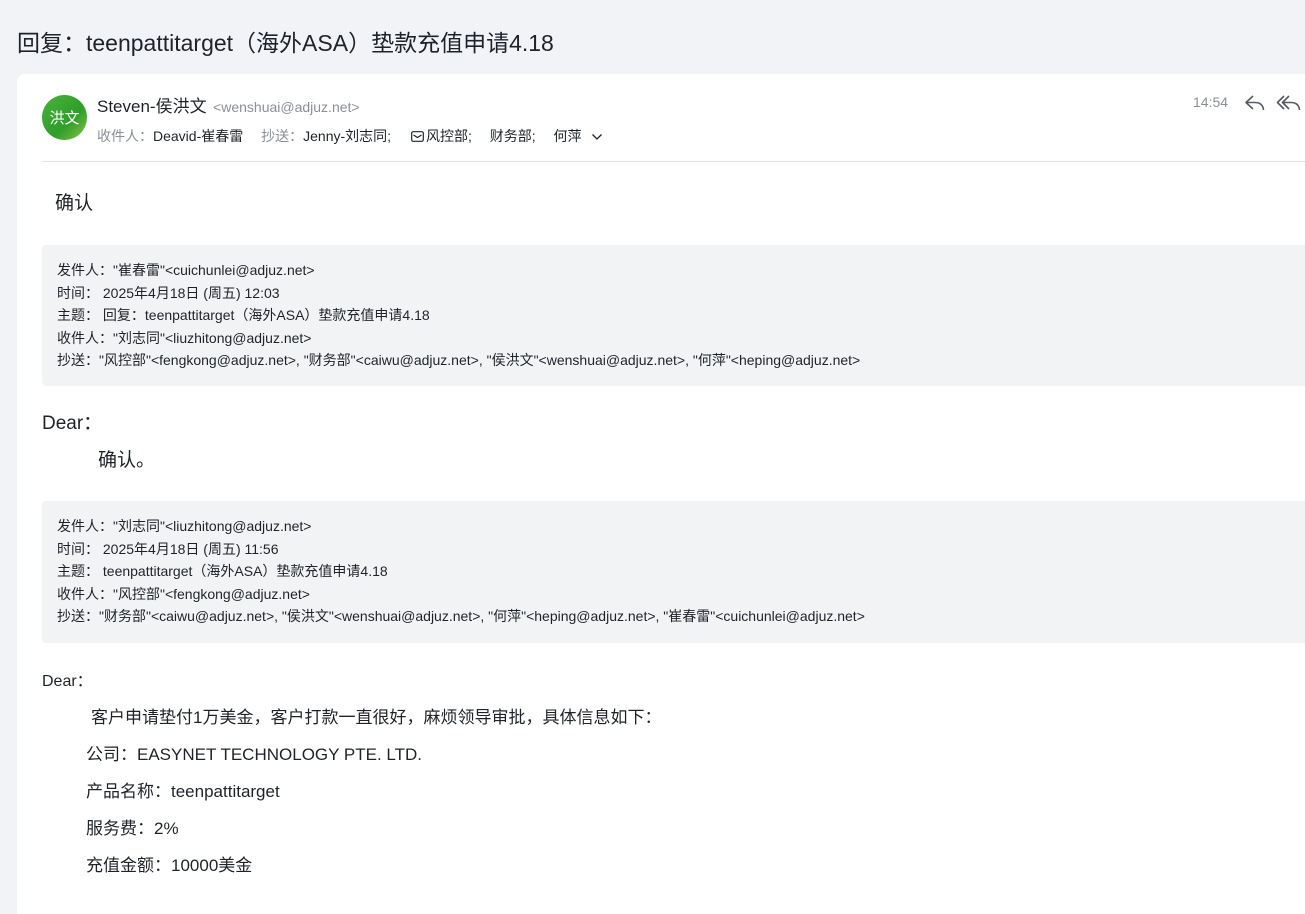 This screenshot has height=914, width=1305. What do you see at coordinates (1289, 103) in the screenshot?
I see `reply-all-icon` at bounding box center [1289, 103].